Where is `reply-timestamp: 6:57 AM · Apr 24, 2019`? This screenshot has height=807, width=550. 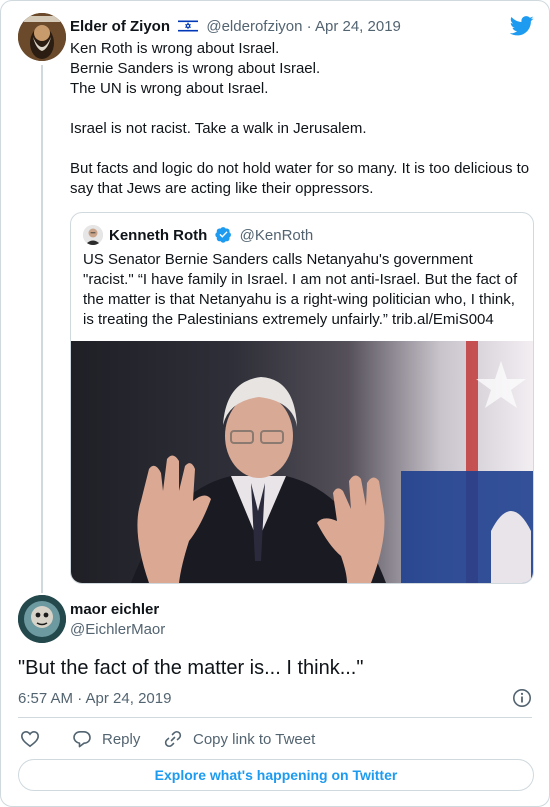 reply-timestamp: 6:57 AM · Apr 24, 2019 is located at coordinates (94, 699).